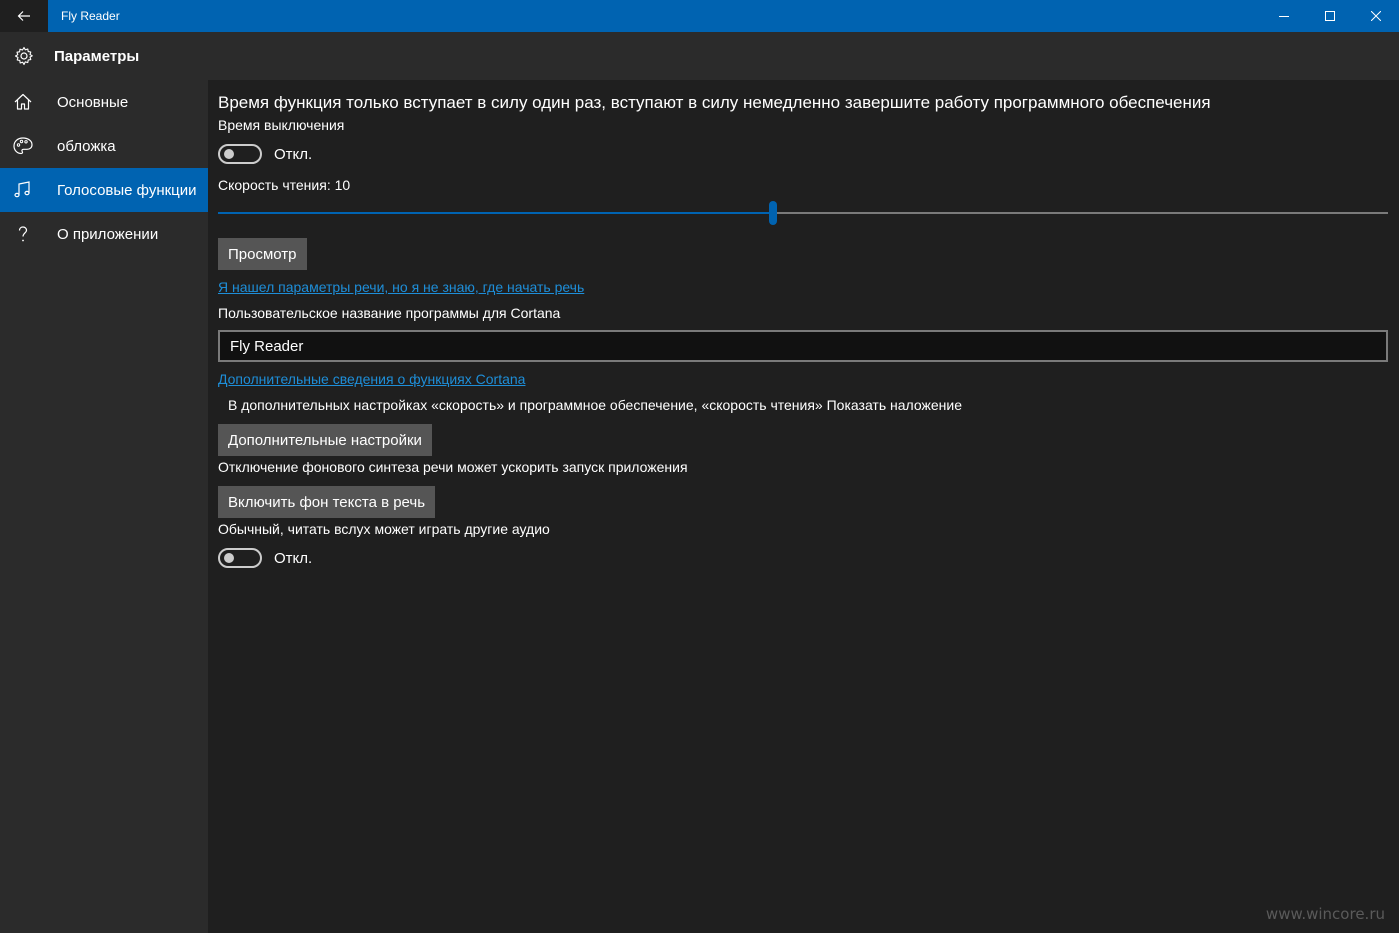 The width and height of the screenshot is (1399, 933). Describe the element at coordinates (699, 56) in the screenshot. I see `settings-header: Параметры` at that location.